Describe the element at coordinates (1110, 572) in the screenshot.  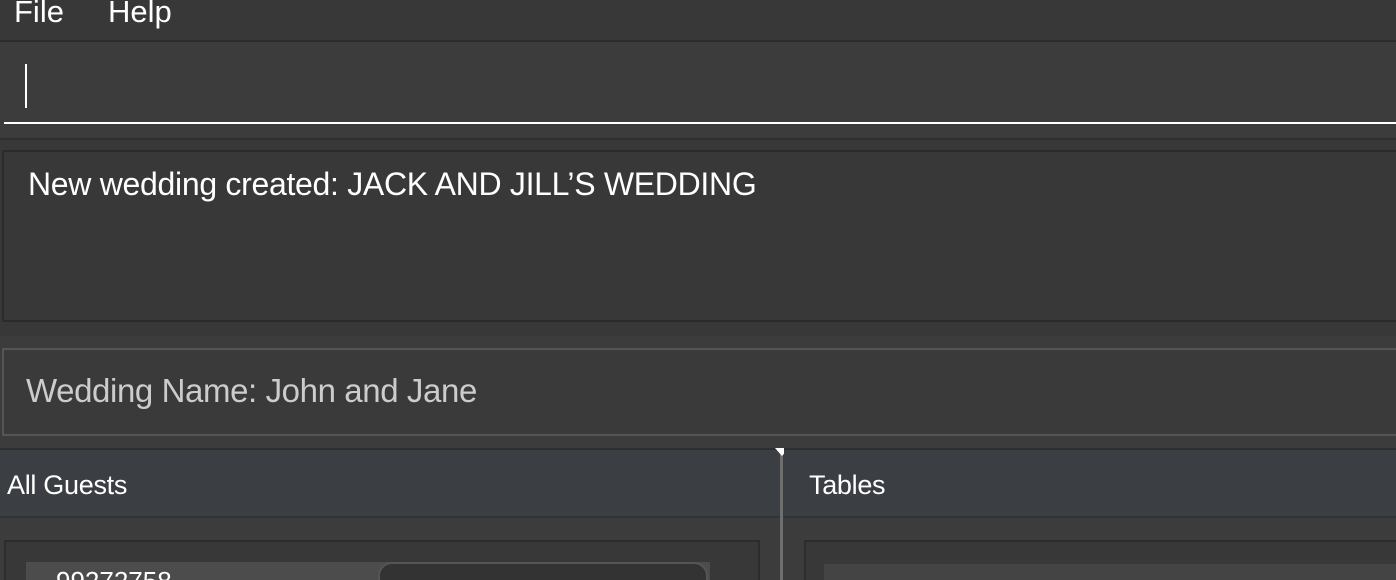
I see `list-item` at that location.